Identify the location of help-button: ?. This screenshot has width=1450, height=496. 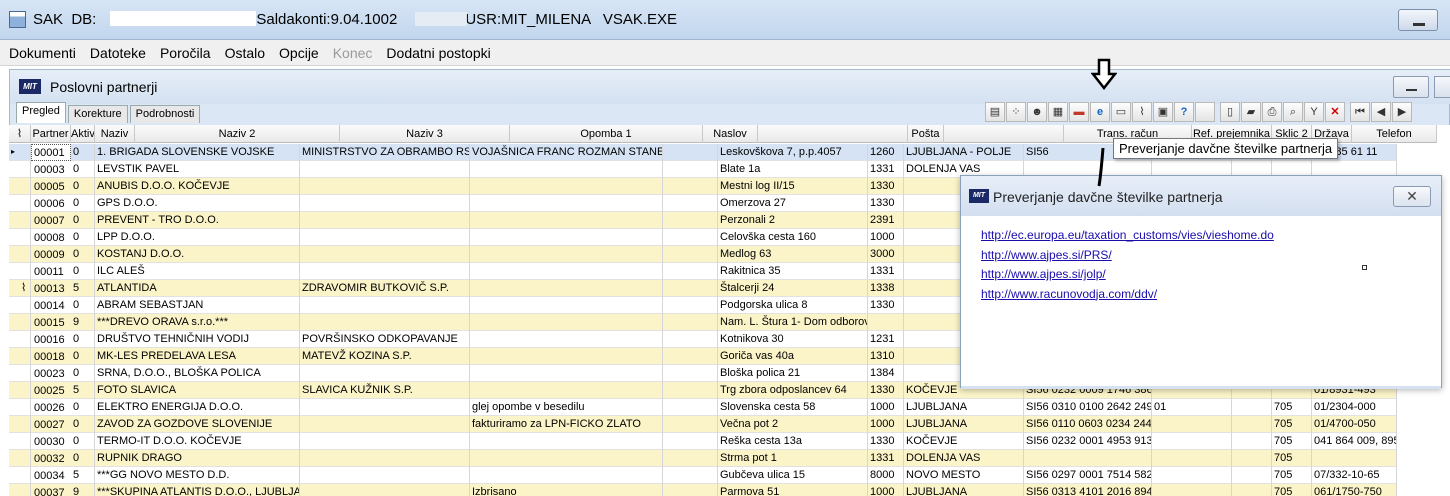
(1184, 112).